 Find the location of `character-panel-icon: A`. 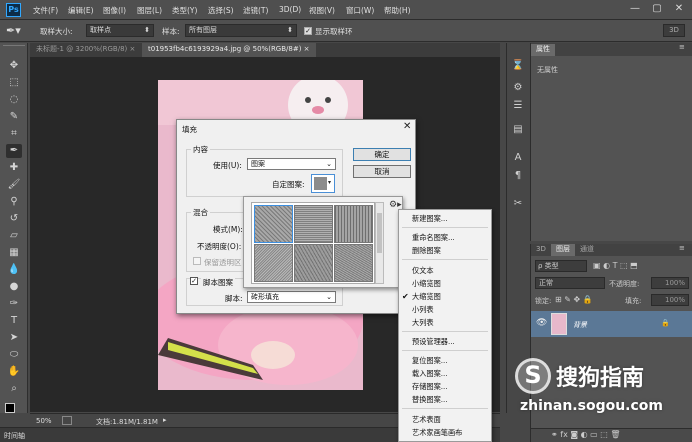

character-panel-icon: A is located at coordinates (518, 158).